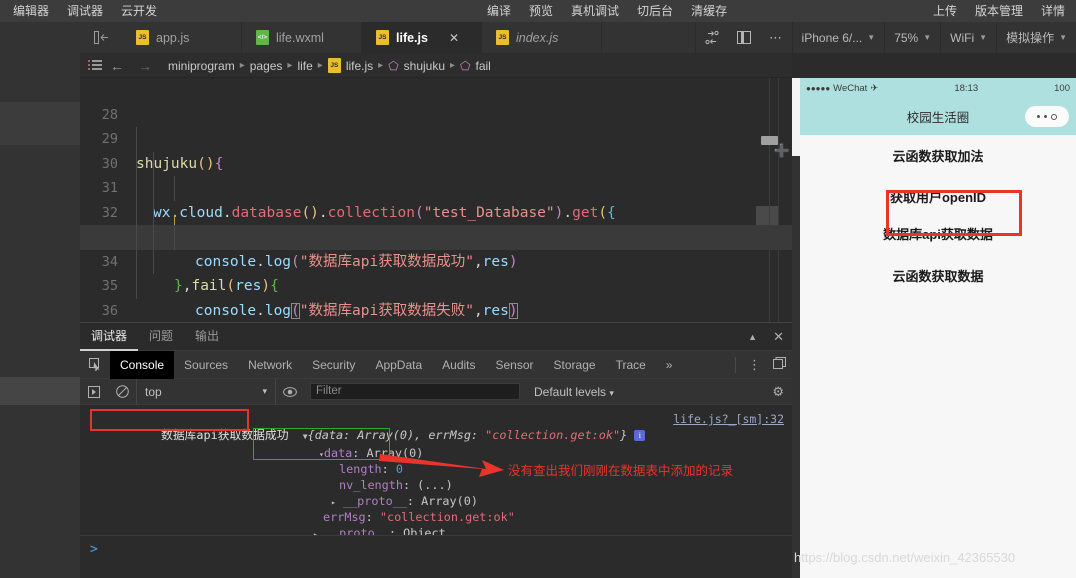 The height and width of the screenshot is (578, 1076). Describe the element at coordinates (436, 460) in the screenshot. I see `console-object-row: length: 0` at that location.